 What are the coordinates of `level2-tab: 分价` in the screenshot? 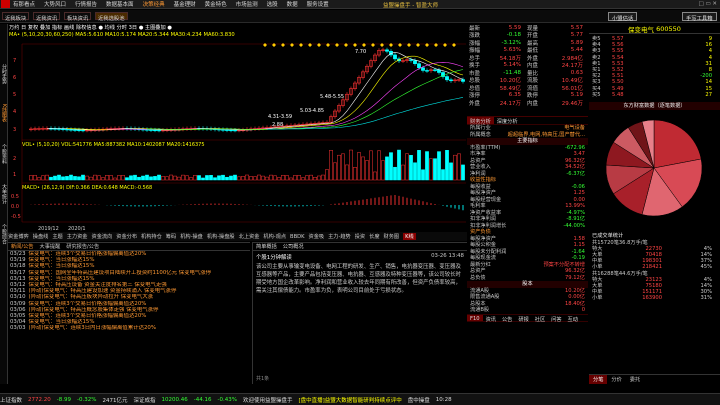 It's located at (616, 379).